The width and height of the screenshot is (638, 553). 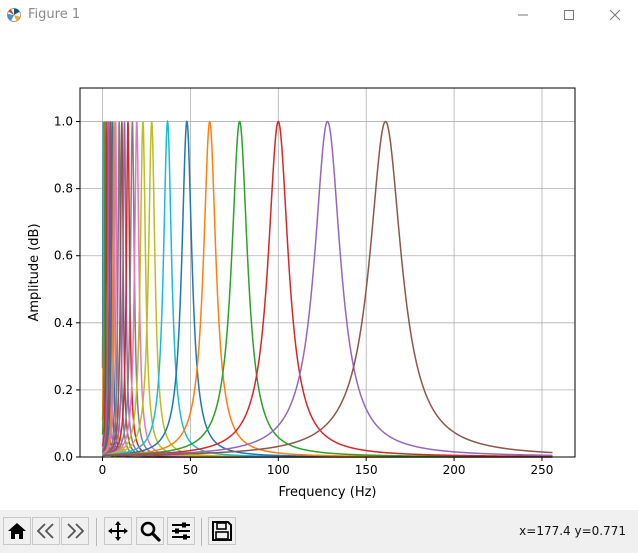 What do you see at coordinates (34, 272) in the screenshot?
I see `y-axis-label: Amplitude (dB)` at bounding box center [34, 272].